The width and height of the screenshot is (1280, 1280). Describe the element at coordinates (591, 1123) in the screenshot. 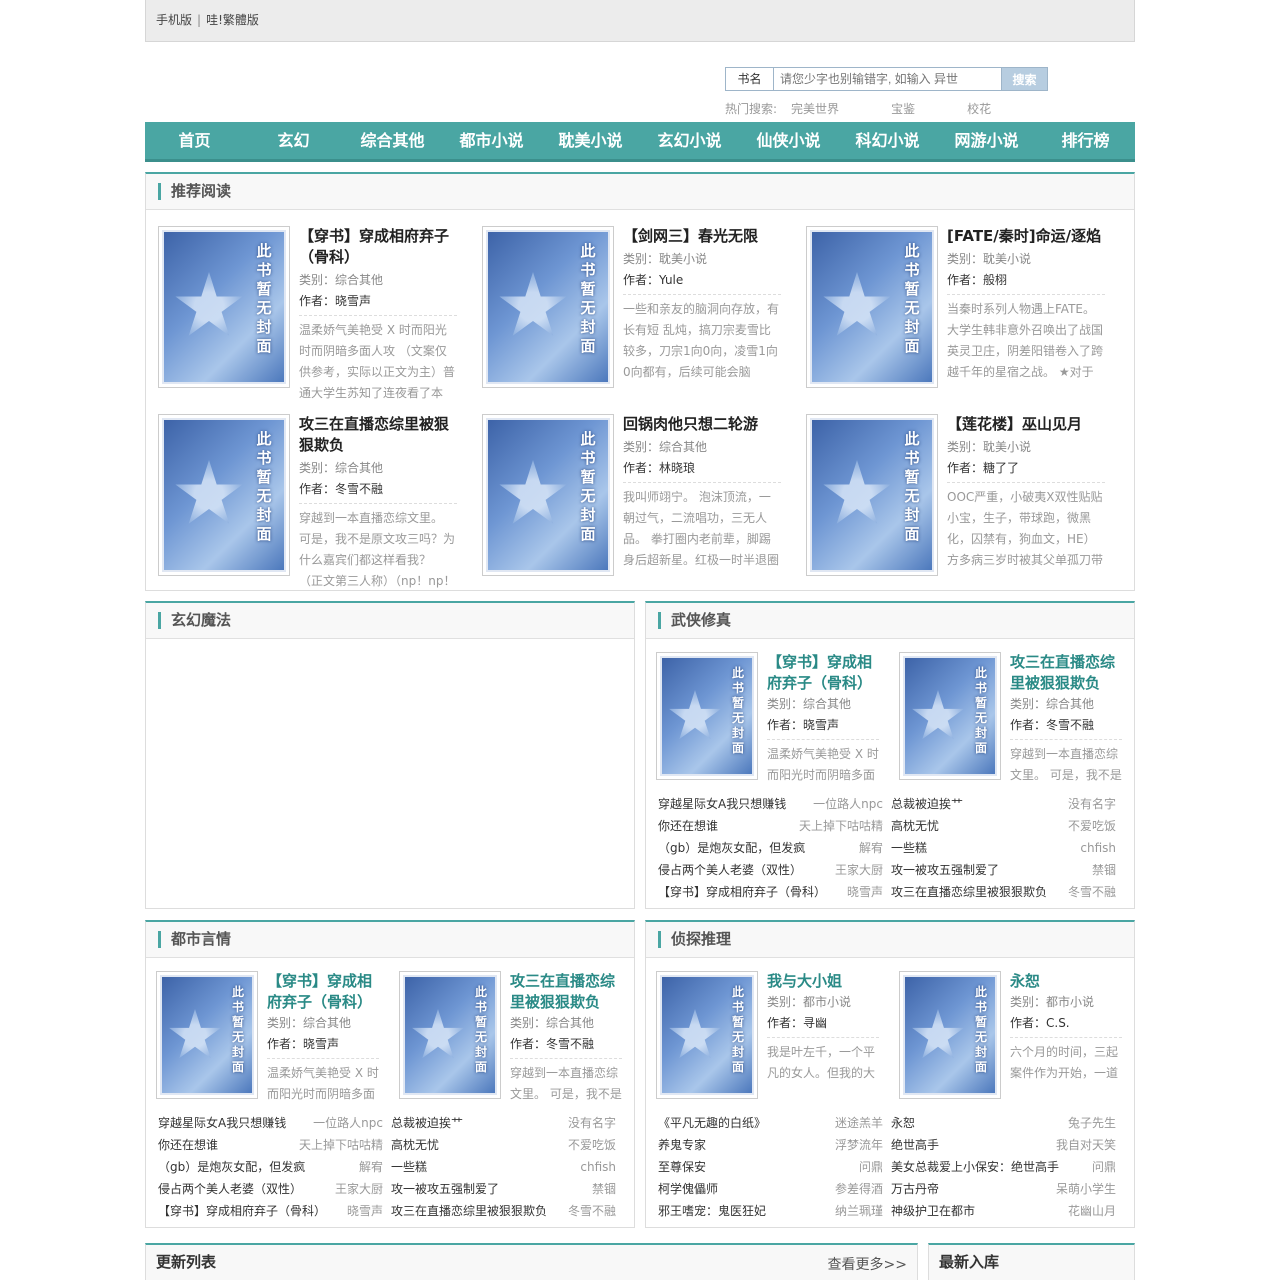

I see `list-item-author: 没有名字` at that location.